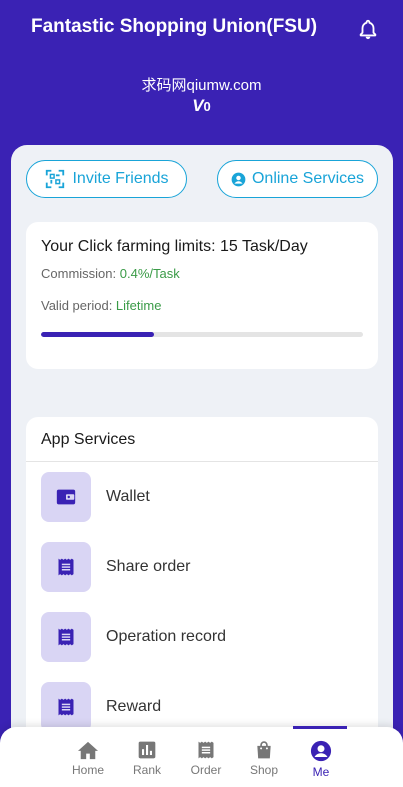 This screenshot has width=403, height=787. I want to click on divider, so click(202, 461).